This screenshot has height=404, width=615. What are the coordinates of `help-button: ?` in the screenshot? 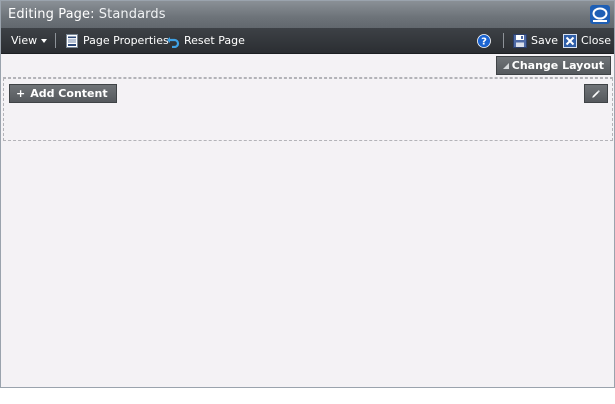 It's located at (484, 40).